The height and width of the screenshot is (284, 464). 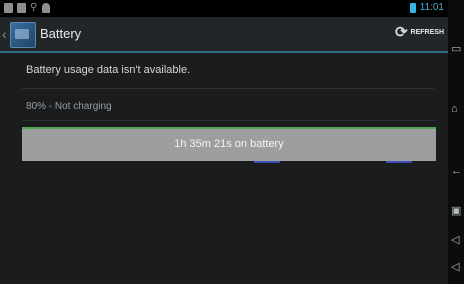 I want to click on status-right: 11:01, so click(x=426, y=7).